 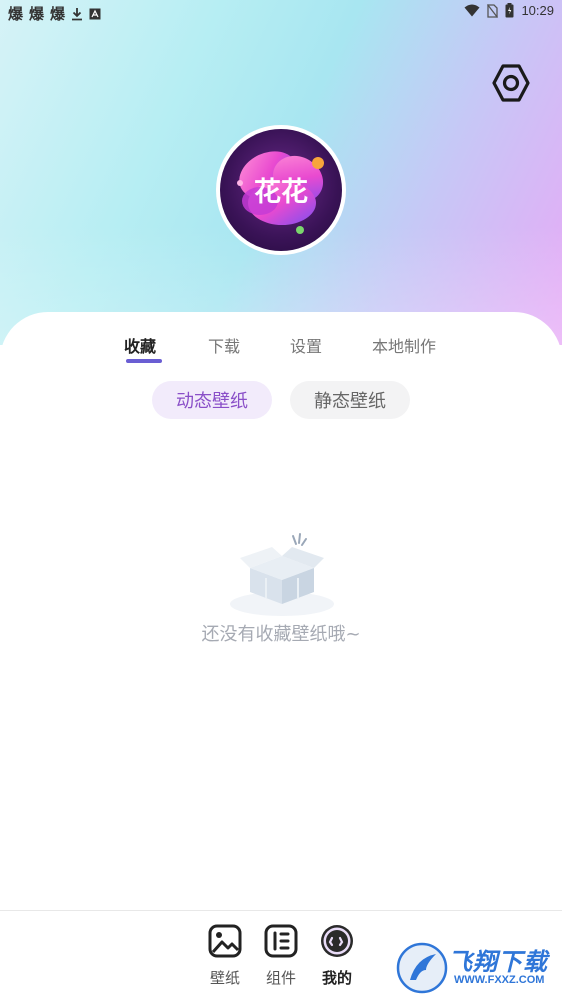 What do you see at coordinates (509, 10) in the screenshot?
I see `battery-icon` at bounding box center [509, 10].